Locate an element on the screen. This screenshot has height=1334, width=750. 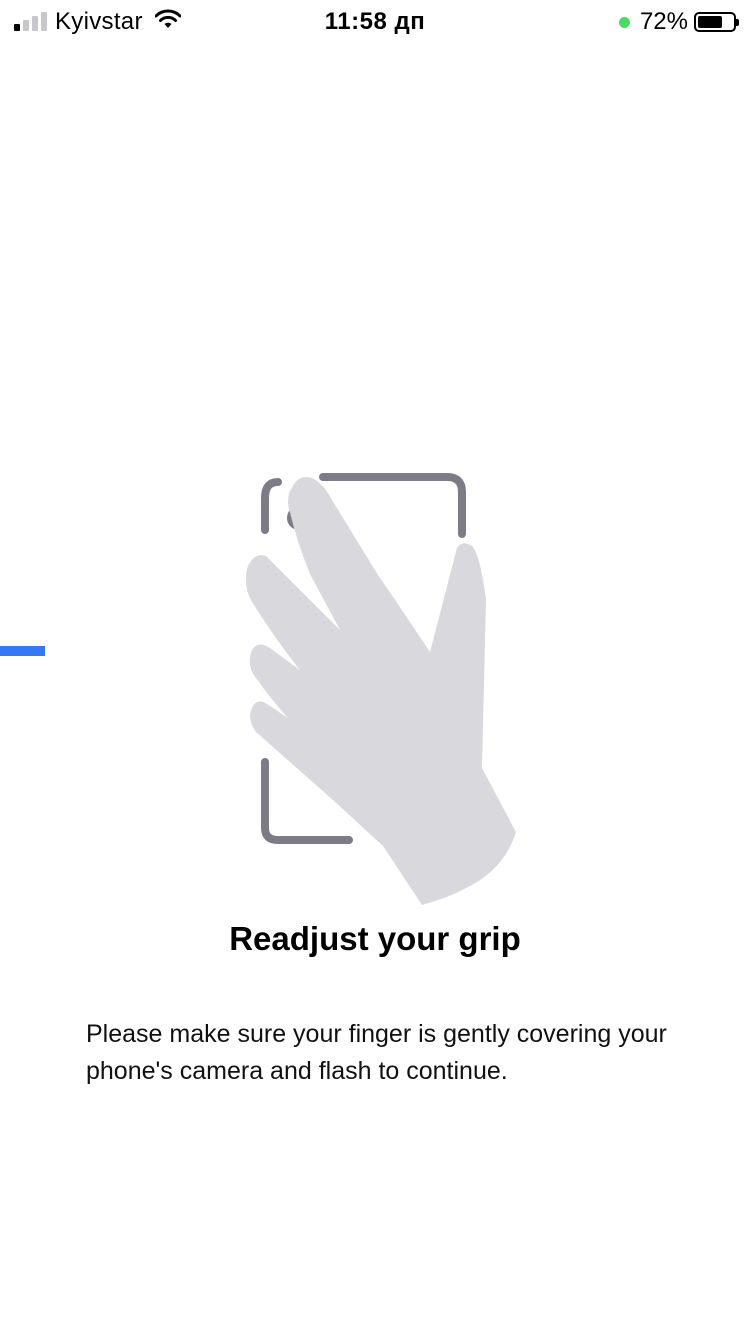
hand-on-phone-icon is located at coordinates (385, 690).